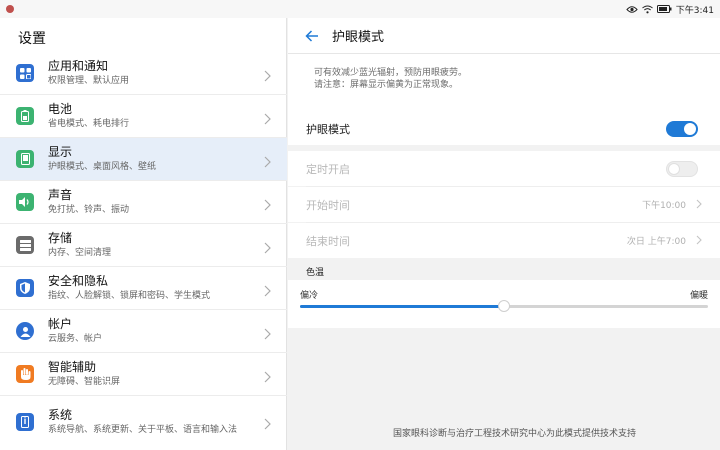 Image resolution: width=720 pixels, height=450 pixels. What do you see at coordinates (328, 241) in the screenshot?
I see `end-time-label: 结束时间` at bounding box center [328, 241].